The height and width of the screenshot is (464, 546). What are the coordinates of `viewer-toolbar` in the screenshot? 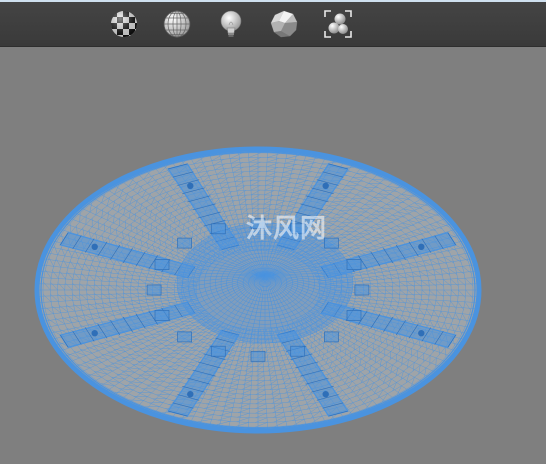 It's located at (273, 24).